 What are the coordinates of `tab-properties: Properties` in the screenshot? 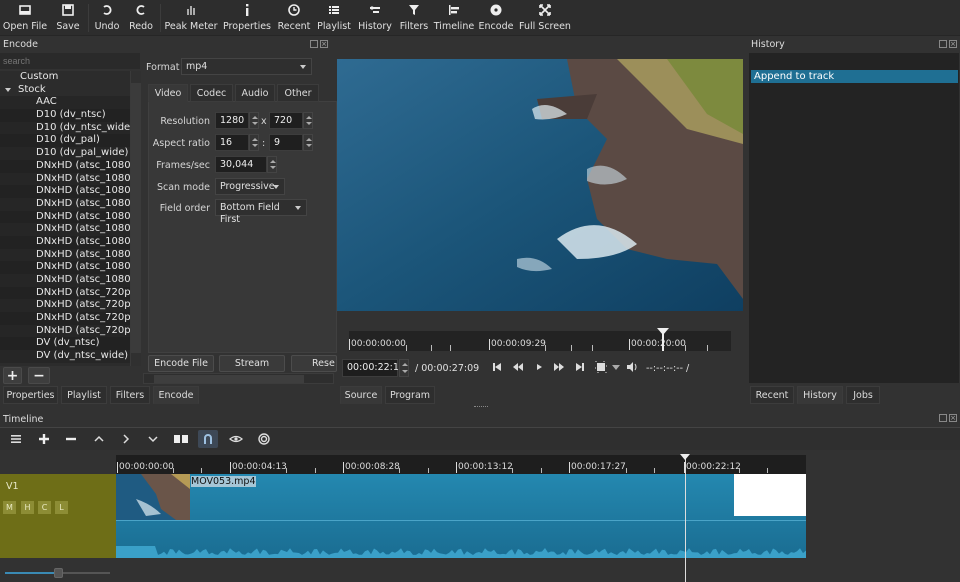 It's located at (30, 395).